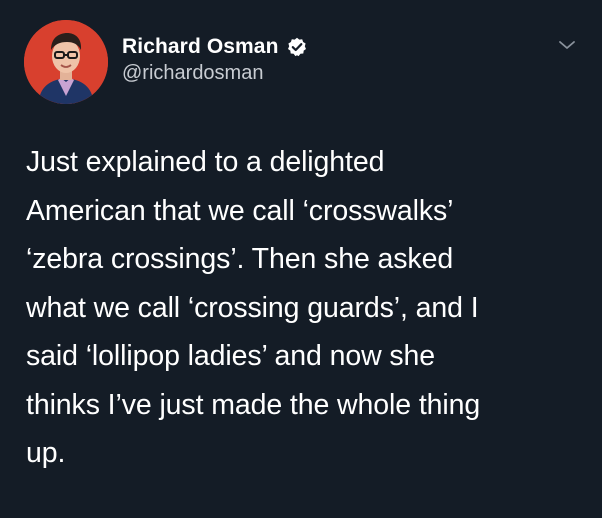 This screenshot has height=518, width=602. I want to click on avatar, so click(66, 62).